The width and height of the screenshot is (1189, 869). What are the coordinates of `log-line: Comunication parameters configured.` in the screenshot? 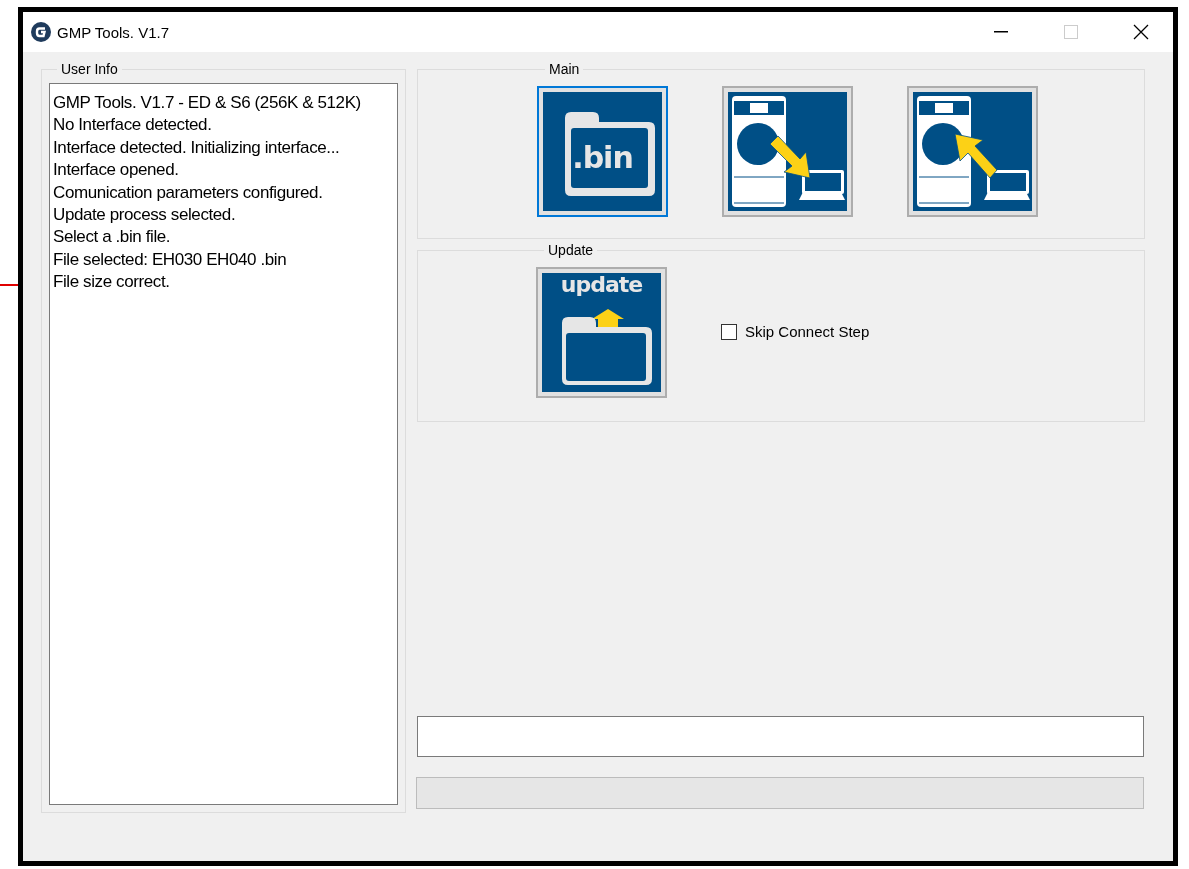 It's located at (188, 192).